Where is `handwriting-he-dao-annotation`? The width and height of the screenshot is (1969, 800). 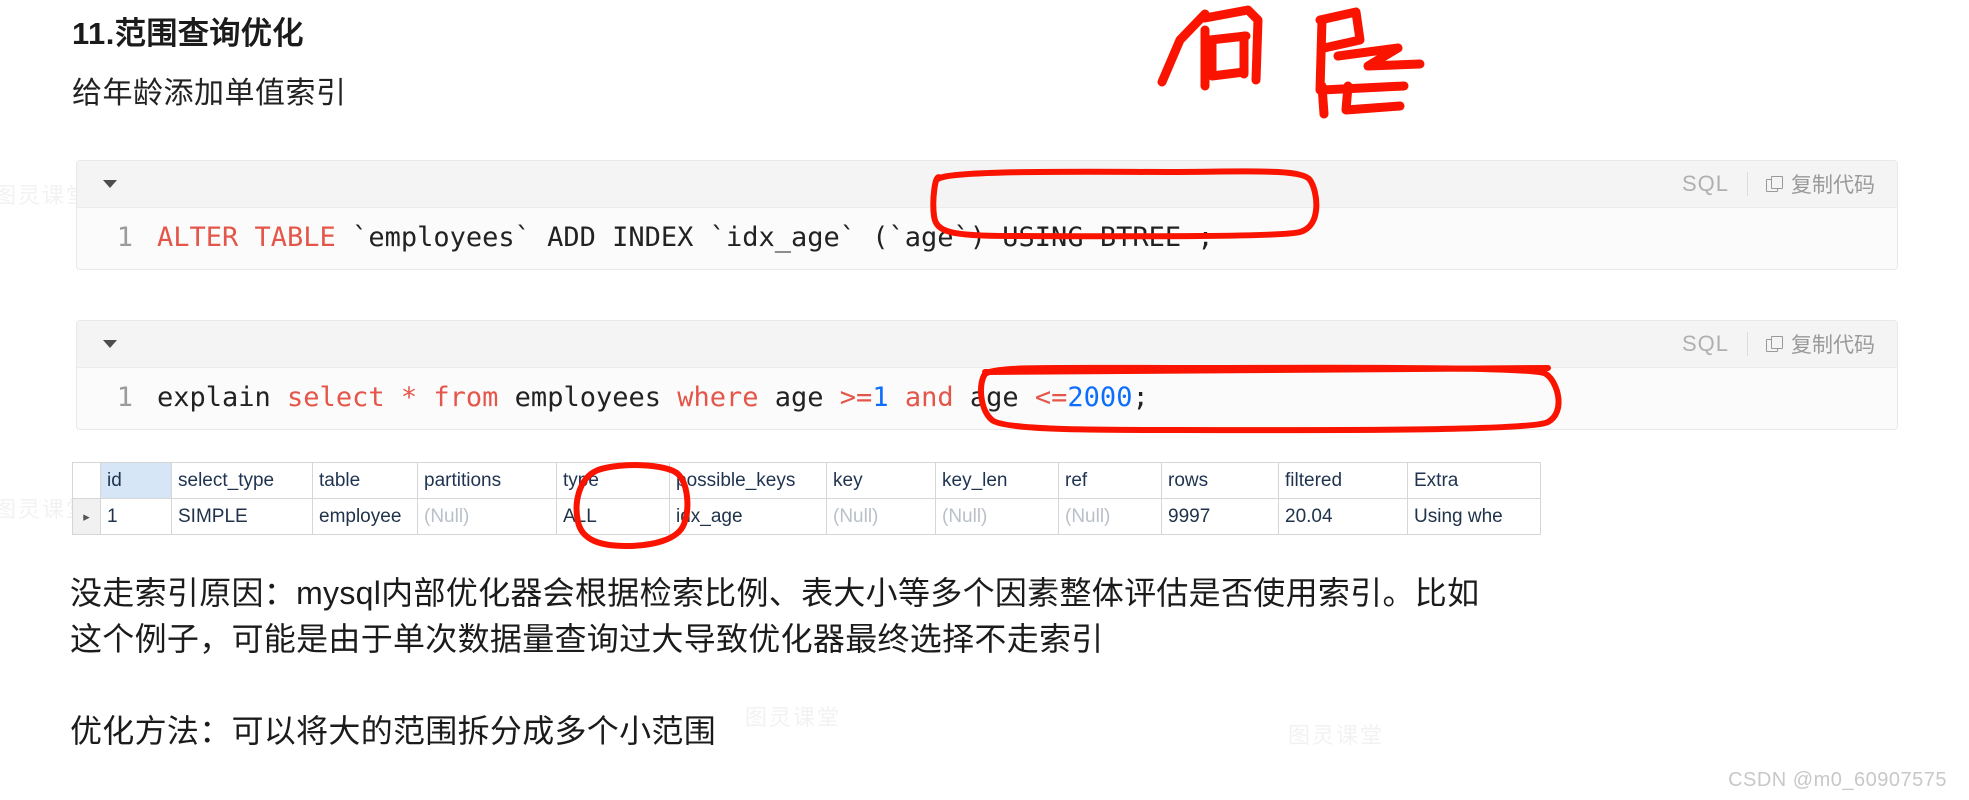 handwriting-he-dao-annotation is located at coordinates (1291, 62).